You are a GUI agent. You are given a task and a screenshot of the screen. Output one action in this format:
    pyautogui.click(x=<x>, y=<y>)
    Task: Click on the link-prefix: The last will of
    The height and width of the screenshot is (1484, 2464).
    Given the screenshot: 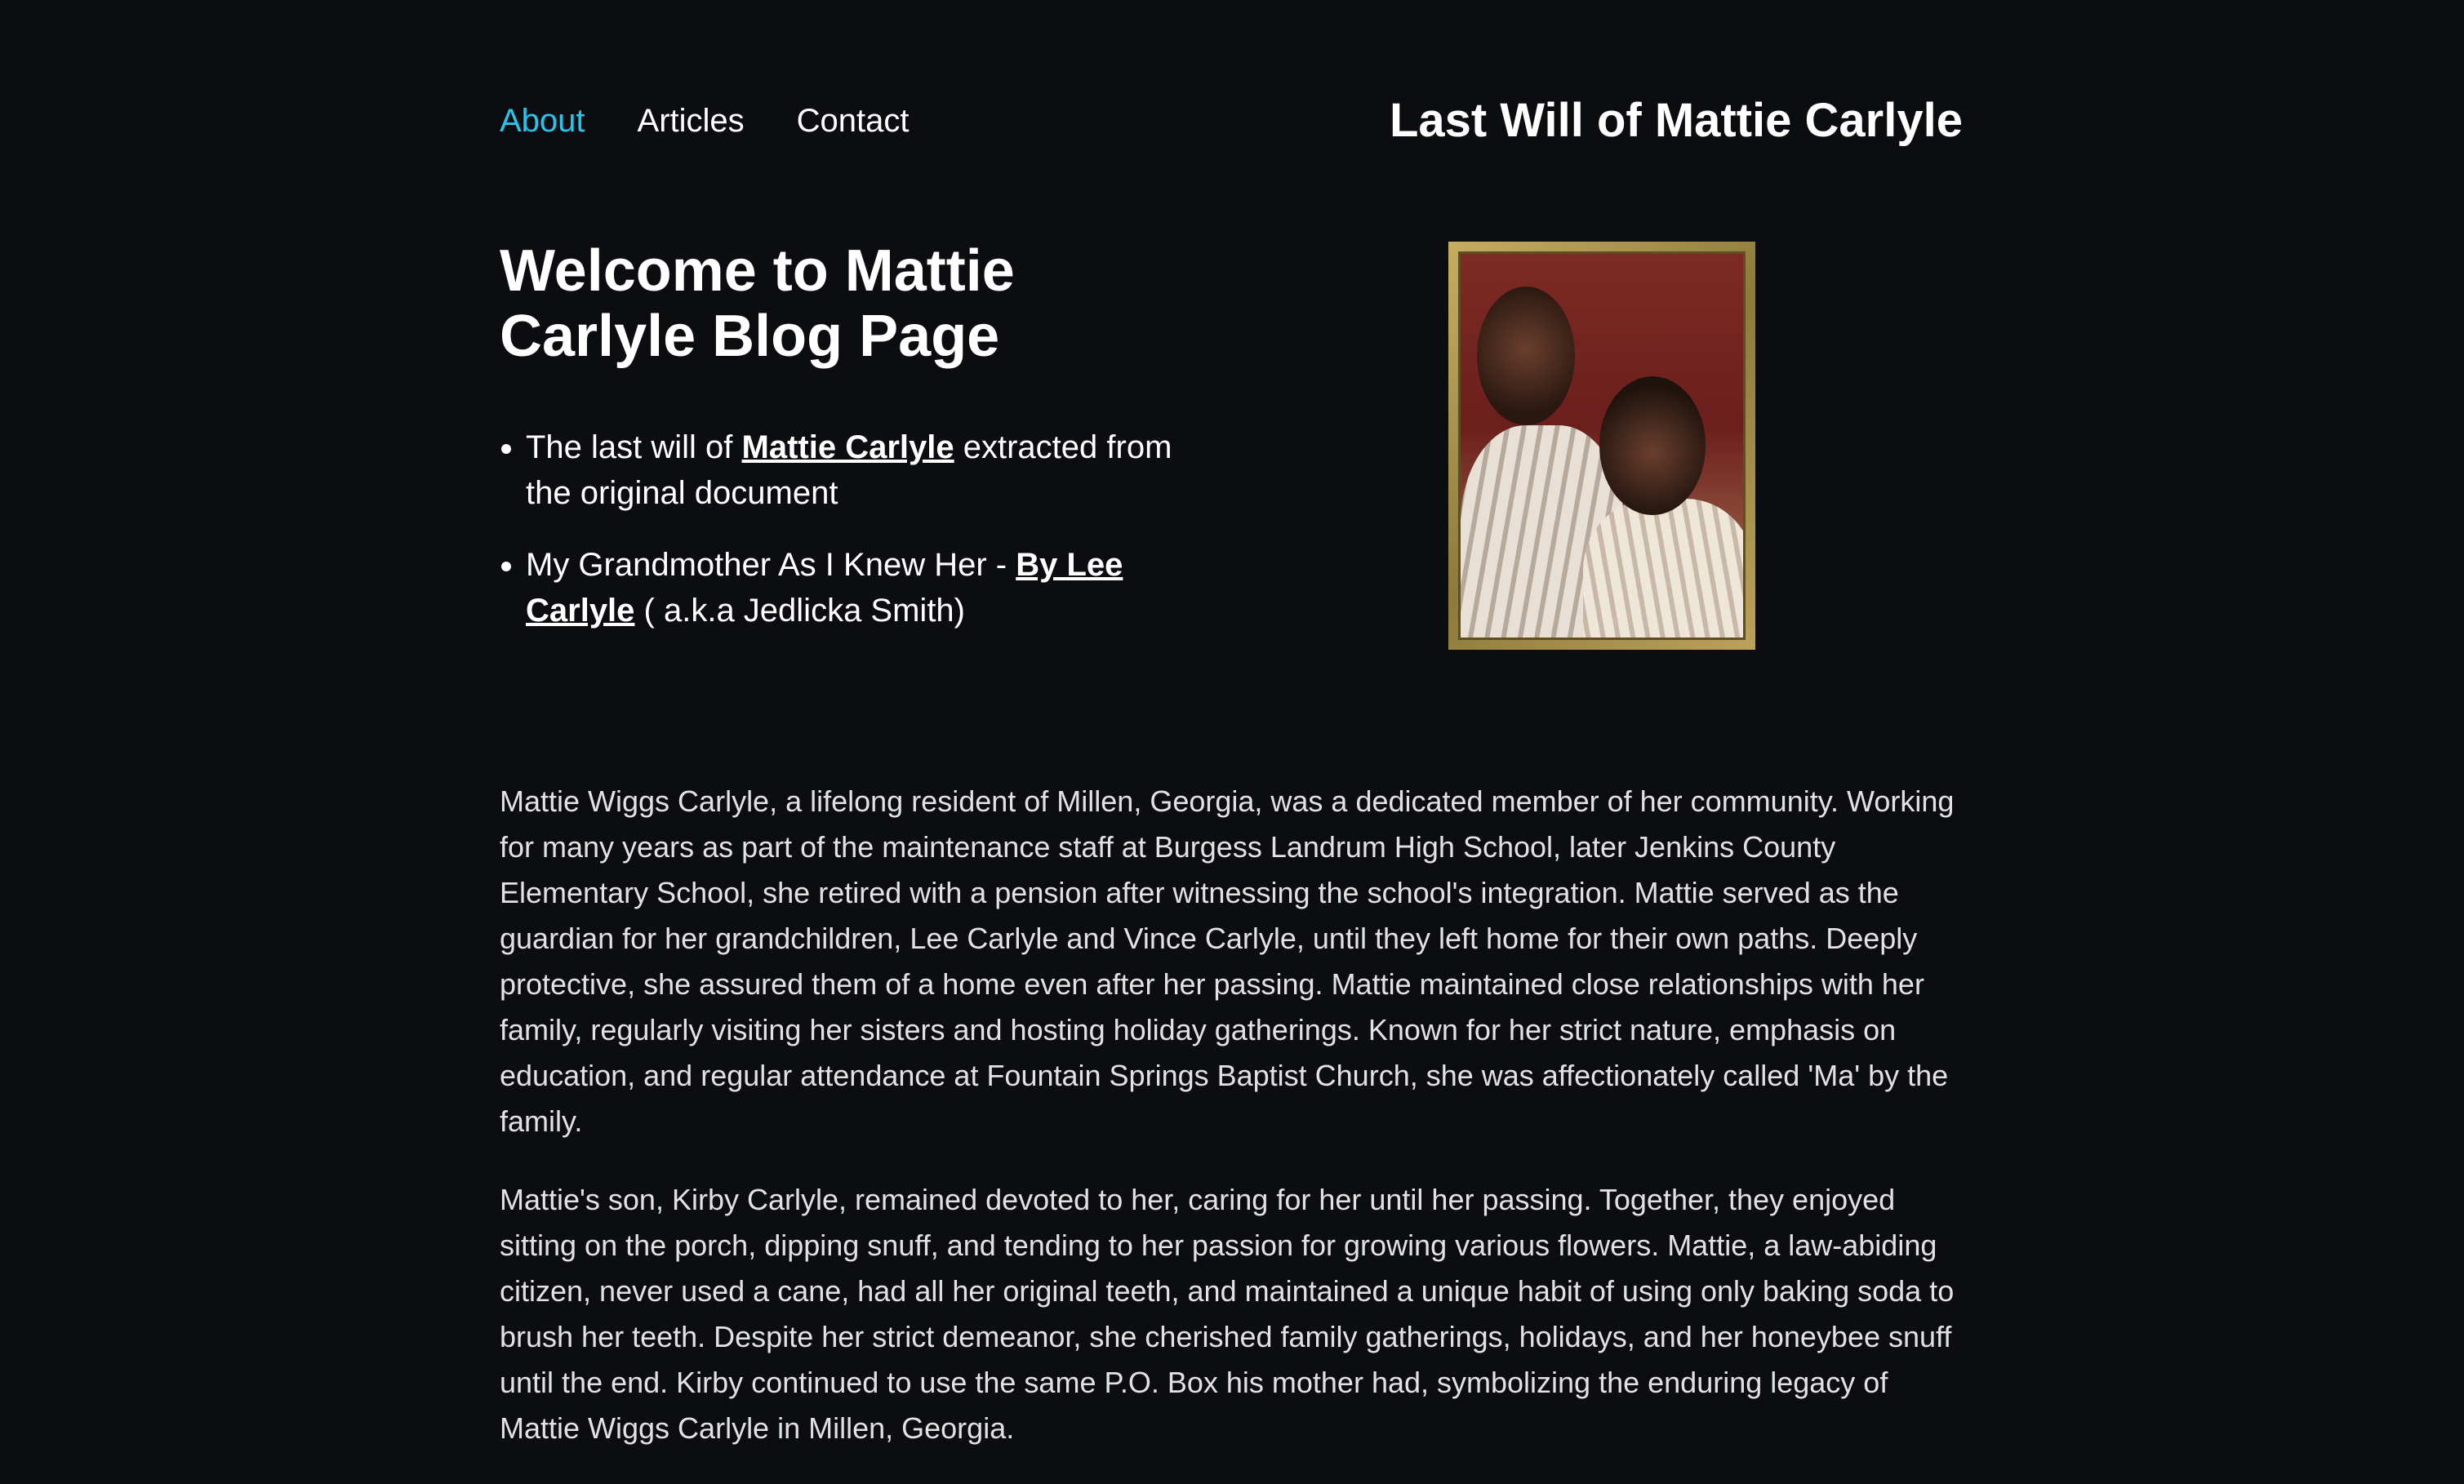 What is the action you would take?
    pyautogui.click(x=634, y=447)
    